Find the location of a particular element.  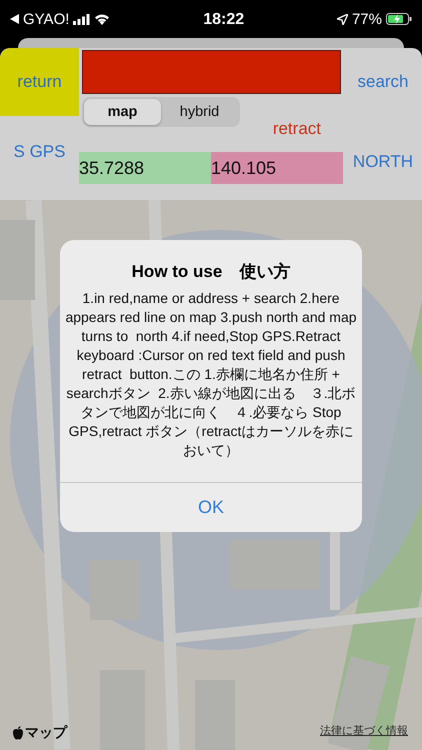

map-type-segment: map is located at coordinates (122, 112).